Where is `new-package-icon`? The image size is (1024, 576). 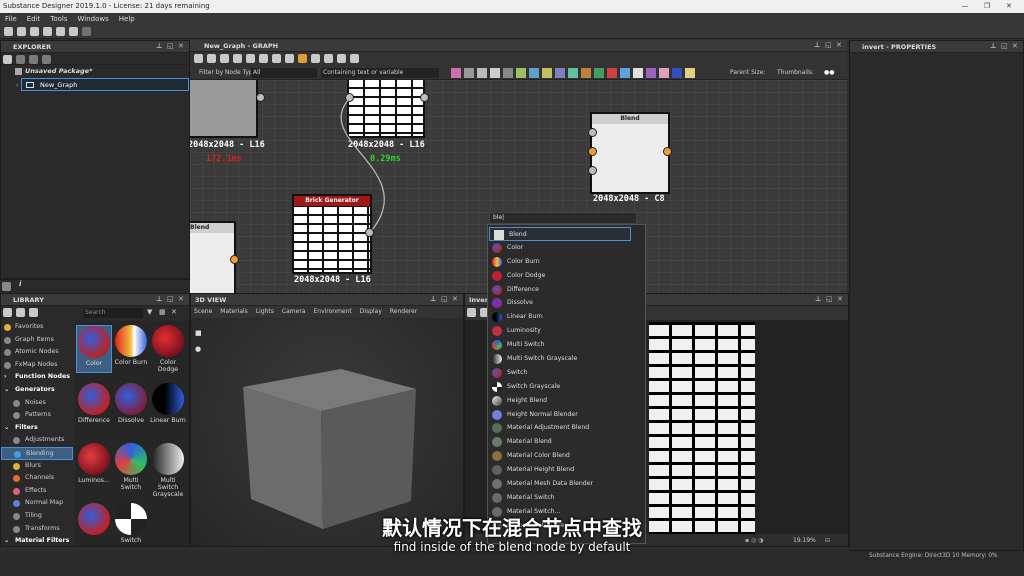 new-package-icon is located at coordinates (8, 31).